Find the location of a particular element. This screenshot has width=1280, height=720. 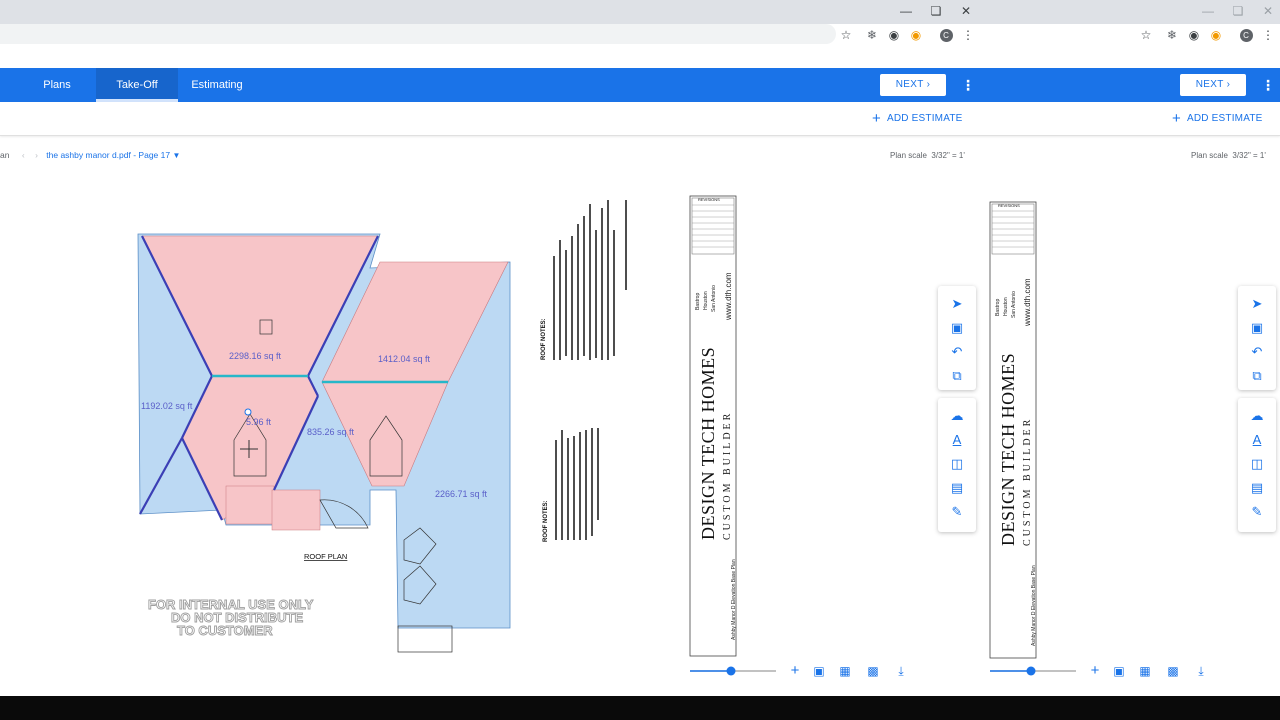

add-estimate-button-2: + ADD ESTIMATE is located at coordinates (1217, 118).